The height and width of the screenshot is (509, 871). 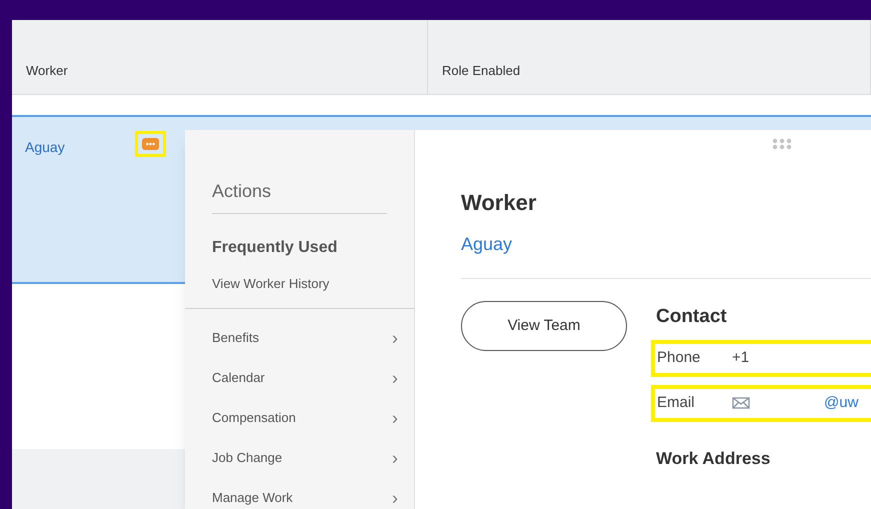 I want to click on menu-item: View Worker History, so click(x=299, y=284).